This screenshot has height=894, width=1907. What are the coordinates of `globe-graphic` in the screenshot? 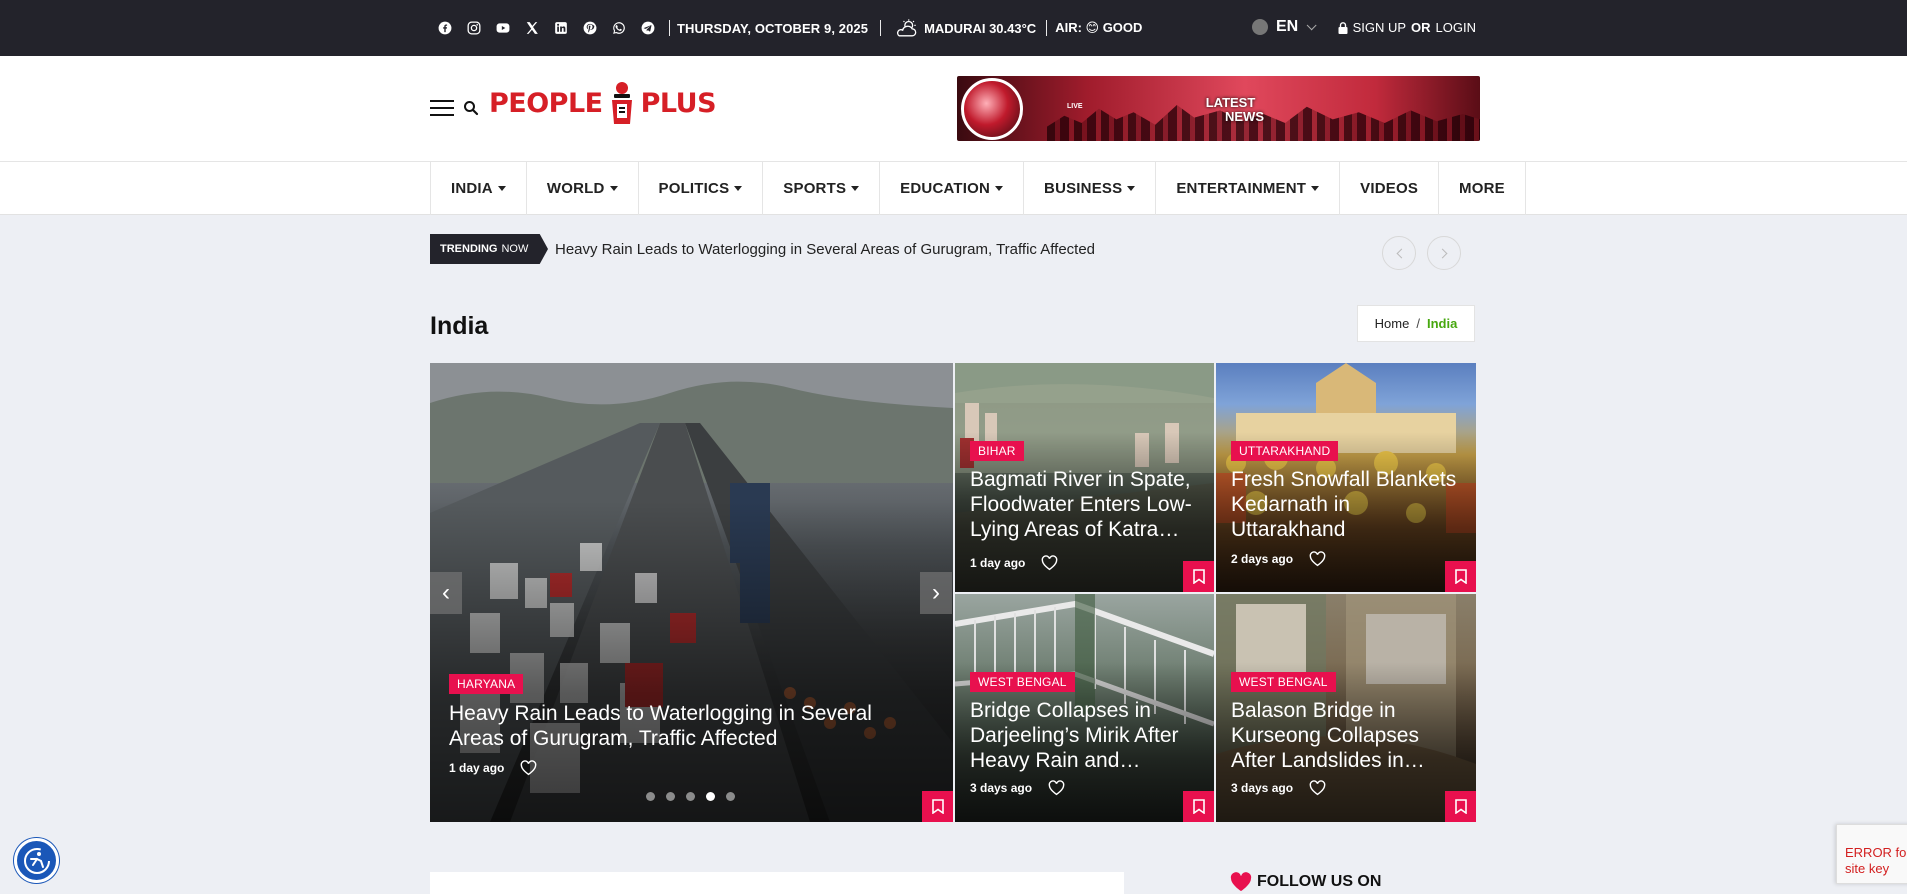 It's located at (992, 109).